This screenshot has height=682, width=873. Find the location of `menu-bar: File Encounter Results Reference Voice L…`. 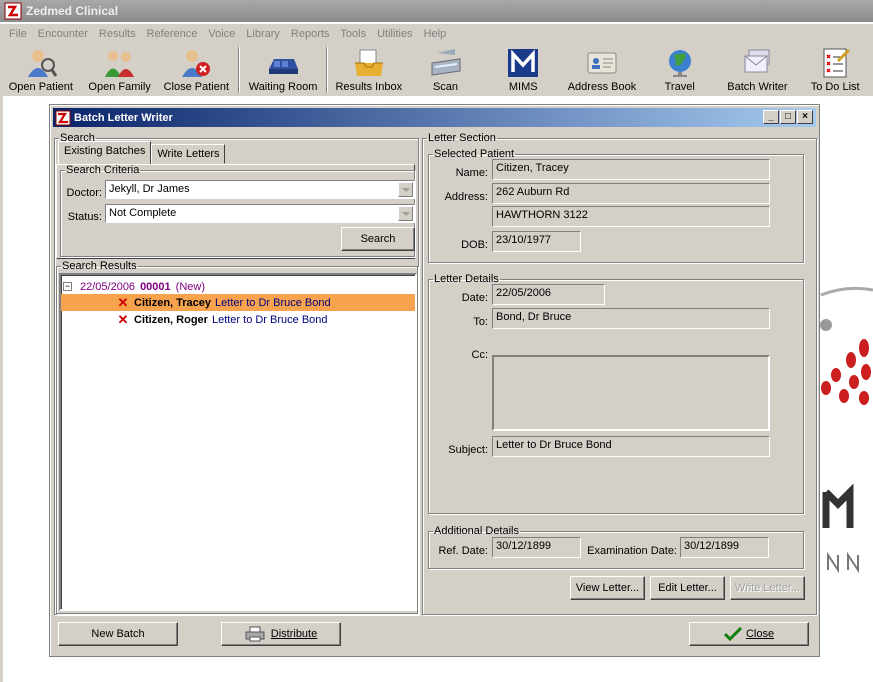

menu-bar: File Encounter Results Reference Voice L… is located at coordinates (436, 34).